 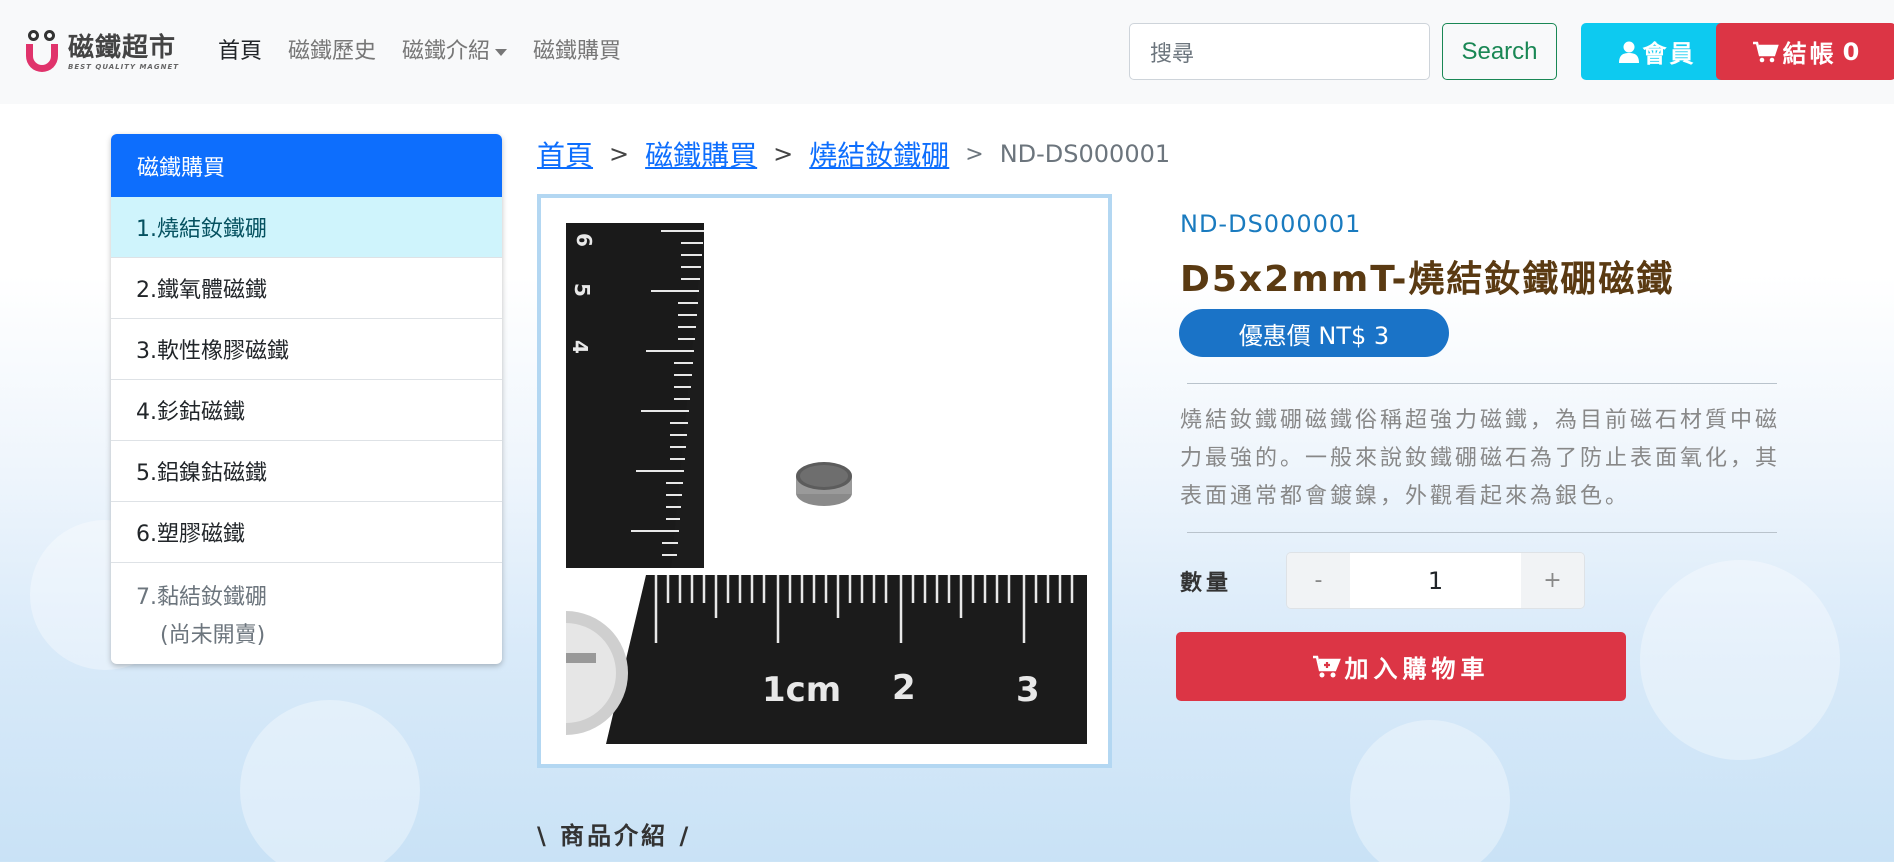 I want to click on breadcrumb-category: 燒結釹鐵硼, so click(x=879, y=154).